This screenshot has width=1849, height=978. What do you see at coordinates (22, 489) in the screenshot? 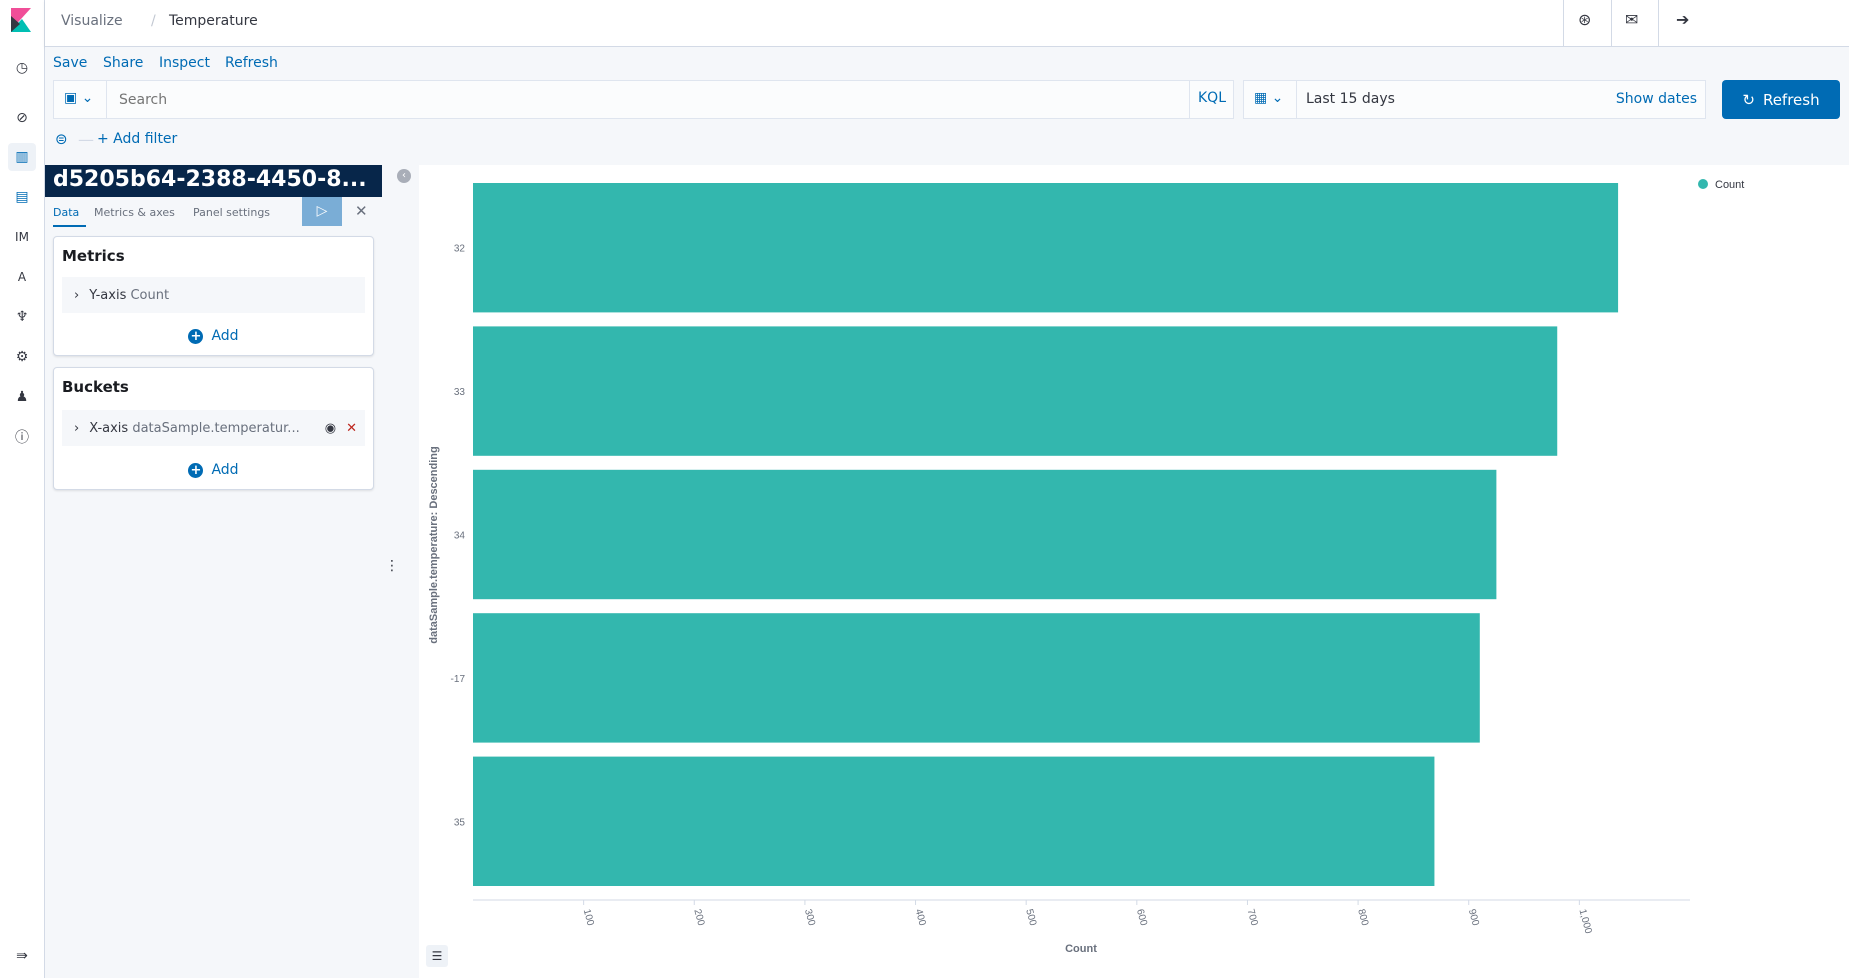
I see `side-nav: ◷ ⊘ ▥ ▤ IM A ♆ ⚙ ♟ ⓘ ⇛` at bounding box center [22, 489].